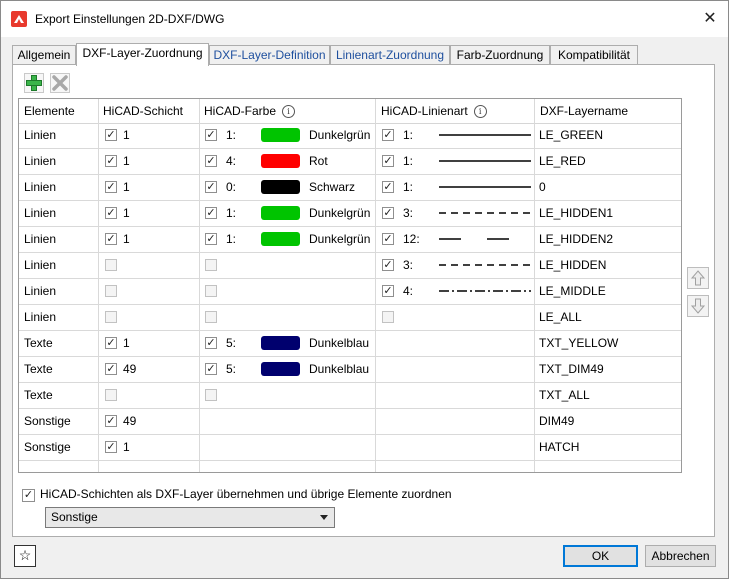 The height and width of the screenshot is (579, 729). I want to click on header-elemente: Elemente, so click(47, 111).